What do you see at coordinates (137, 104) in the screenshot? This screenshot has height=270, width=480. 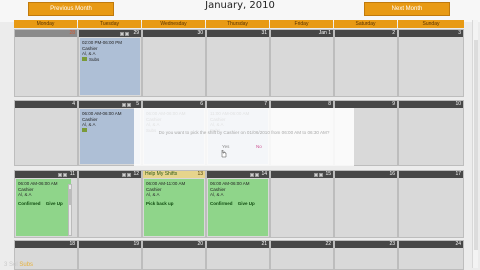 I see `day-number: 5` at bounding box center [137, 104].